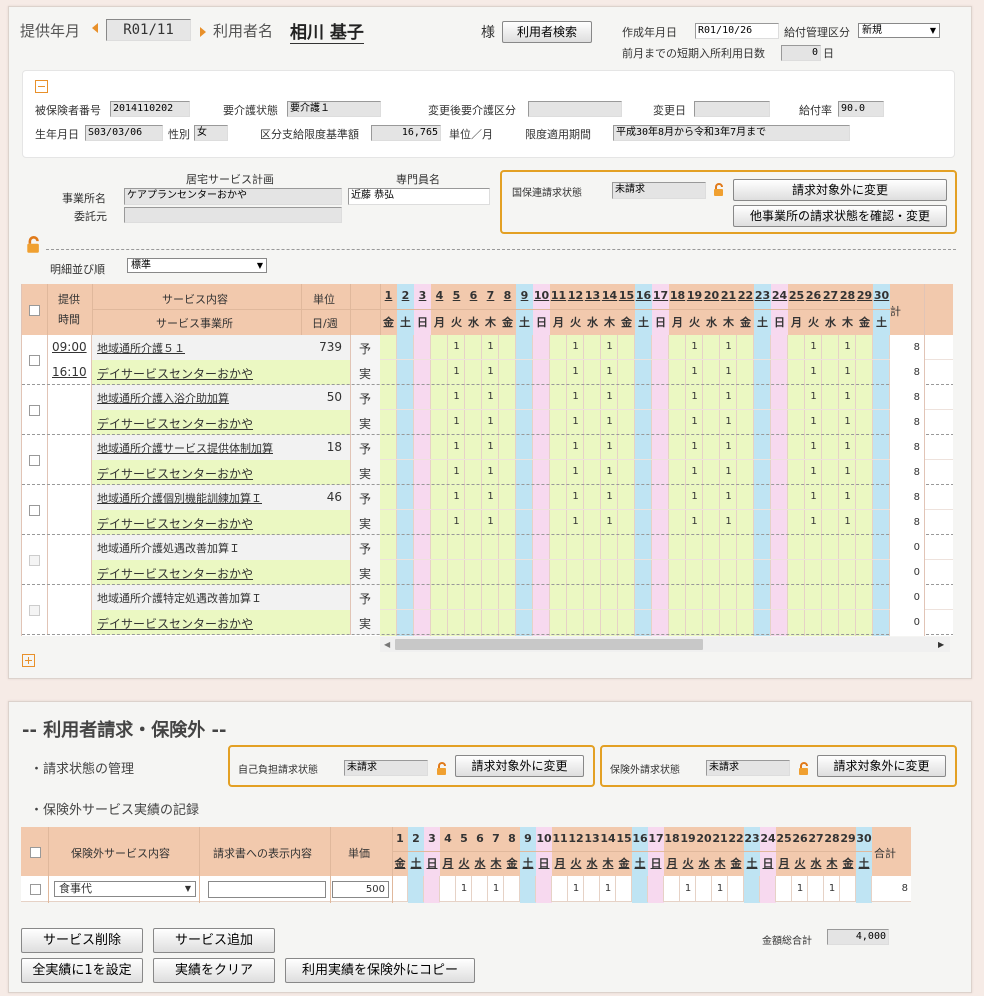 This screenshot has width=984, height=996. I want to click on day-number: 10, so click(544, 838).